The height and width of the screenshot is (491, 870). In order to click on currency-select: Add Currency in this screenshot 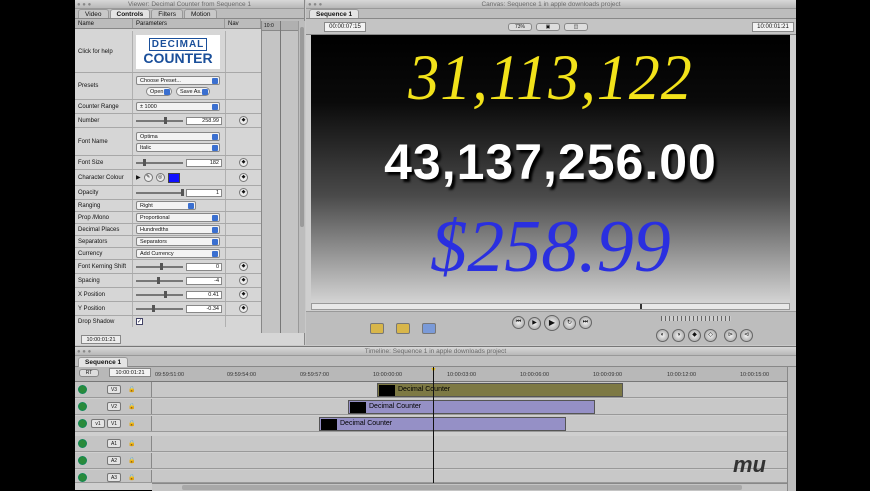, I will do `click(178, 253)`.